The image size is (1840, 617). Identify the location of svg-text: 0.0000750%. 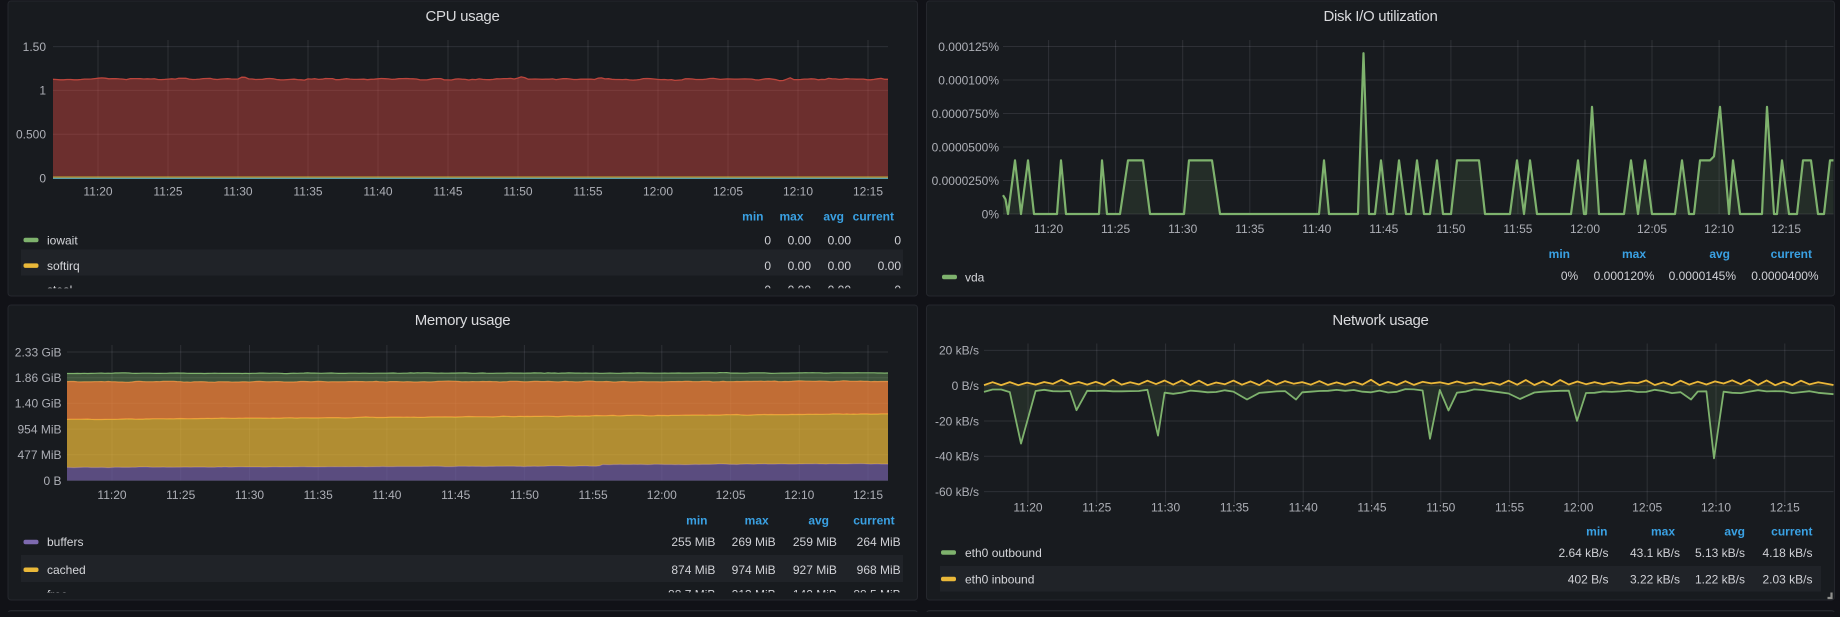
(966, 114).